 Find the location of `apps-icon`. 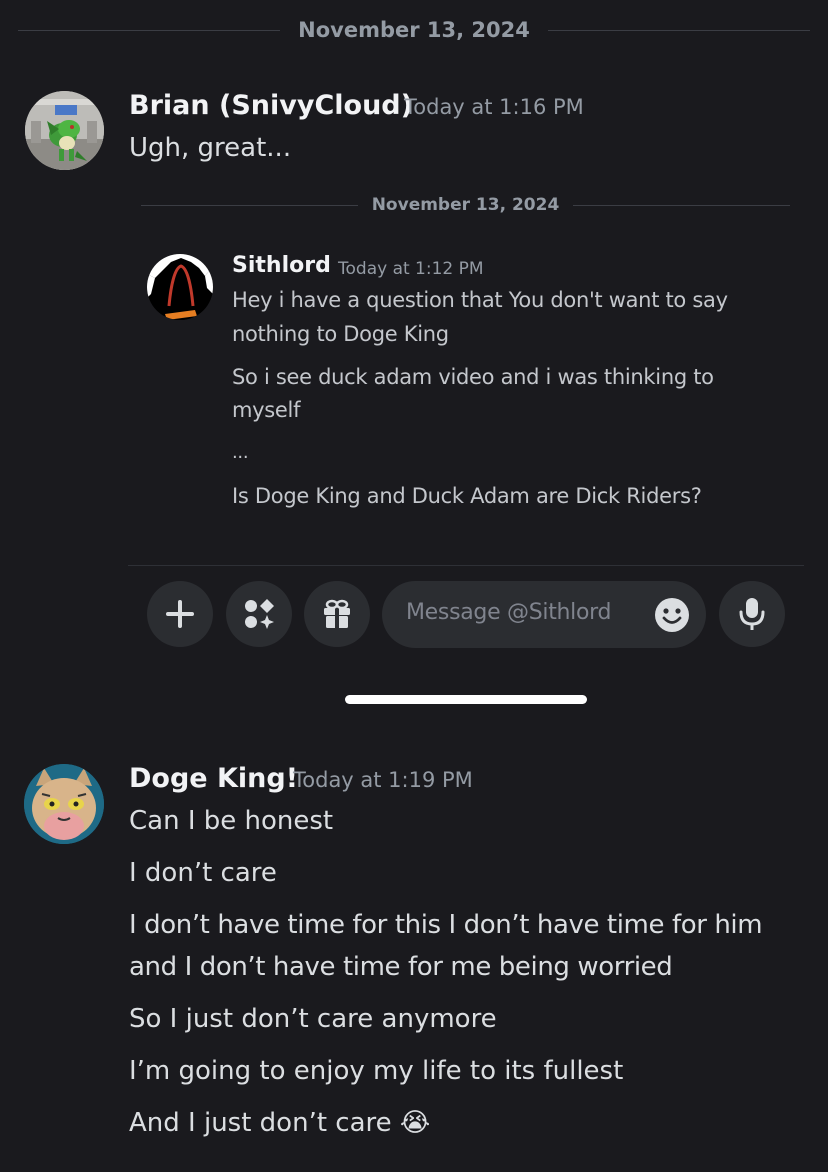

apps-icon is located at coordinates (259, 614).